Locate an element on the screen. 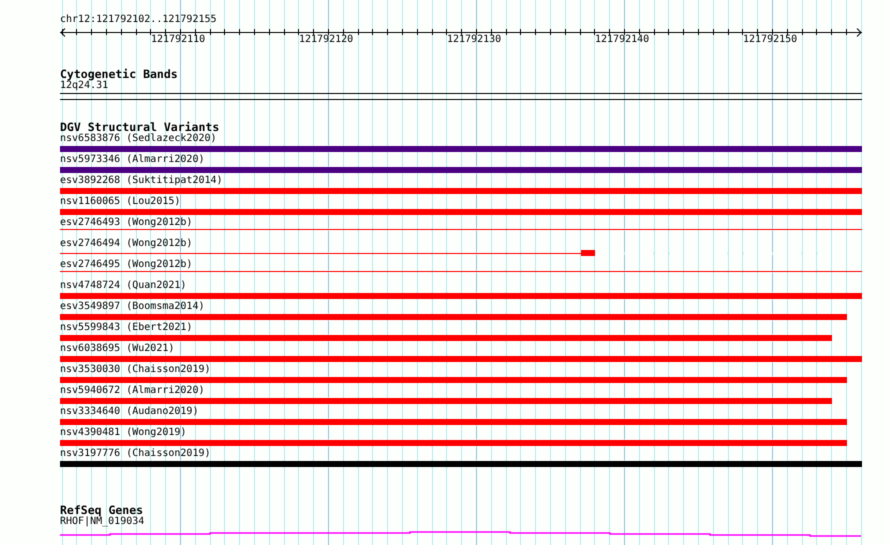 This screenshot has height=545, width=890. tick-label: 121792140 is located at coordinates (622, 40).